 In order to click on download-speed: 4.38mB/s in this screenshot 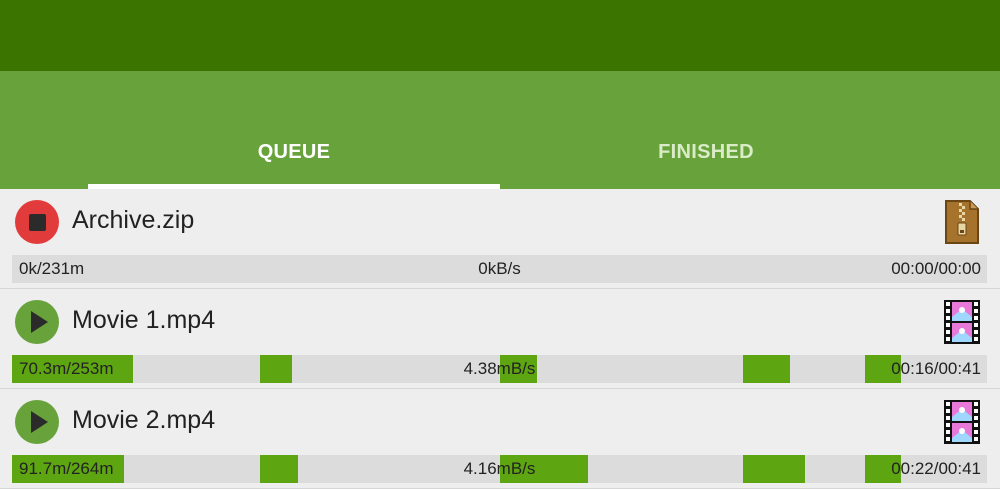, I will do `click(499, 368)`.